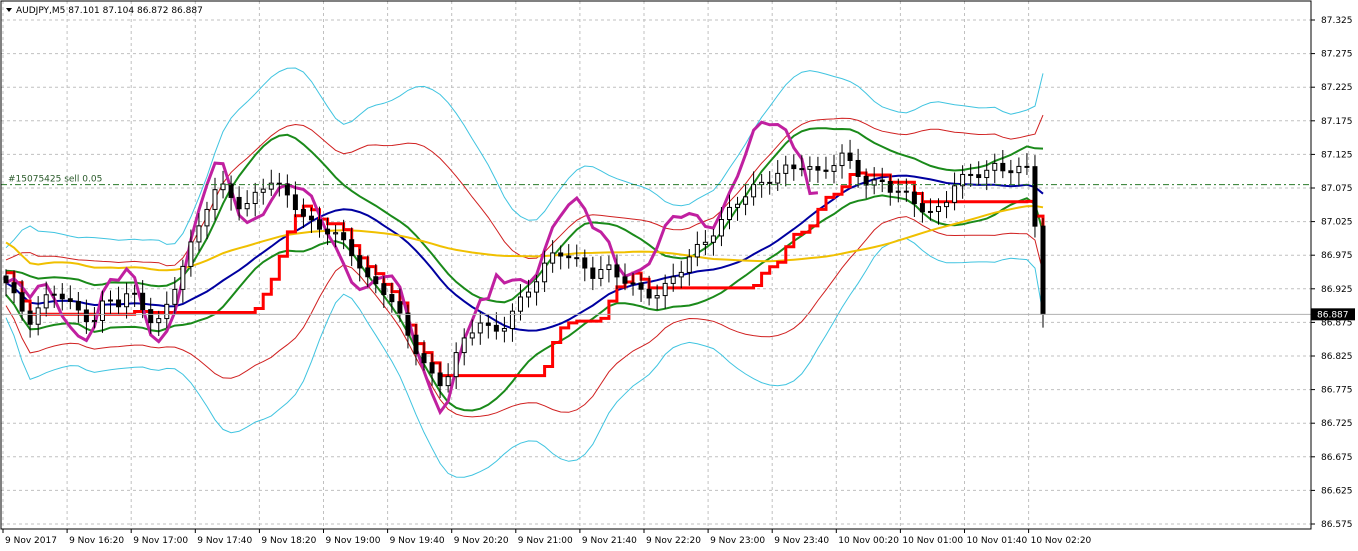 Image resolution: width=1358 pixels, height=551 pixels. Describe the element at coordinates (417, 541) in the screenshot. I see `x-tick-label: 9 Nov 19:40` at that location.